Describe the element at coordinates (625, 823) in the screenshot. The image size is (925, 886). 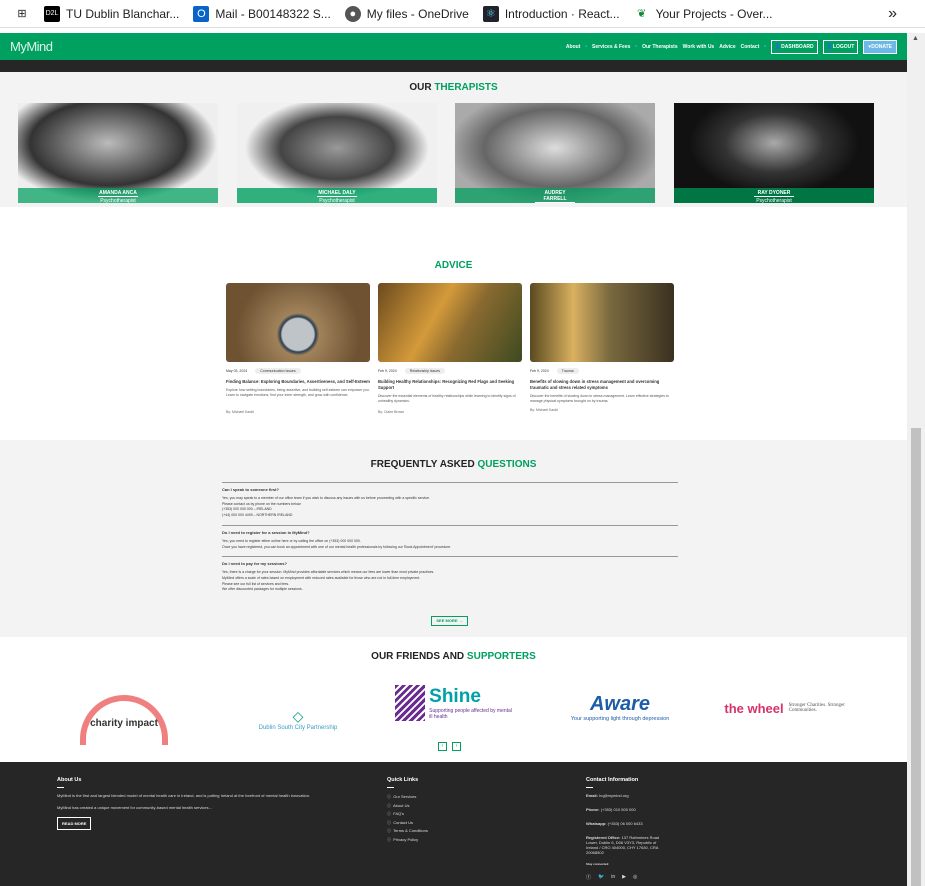
I see `contact-whatsapp: (+353) 06 000 6433` at that location.